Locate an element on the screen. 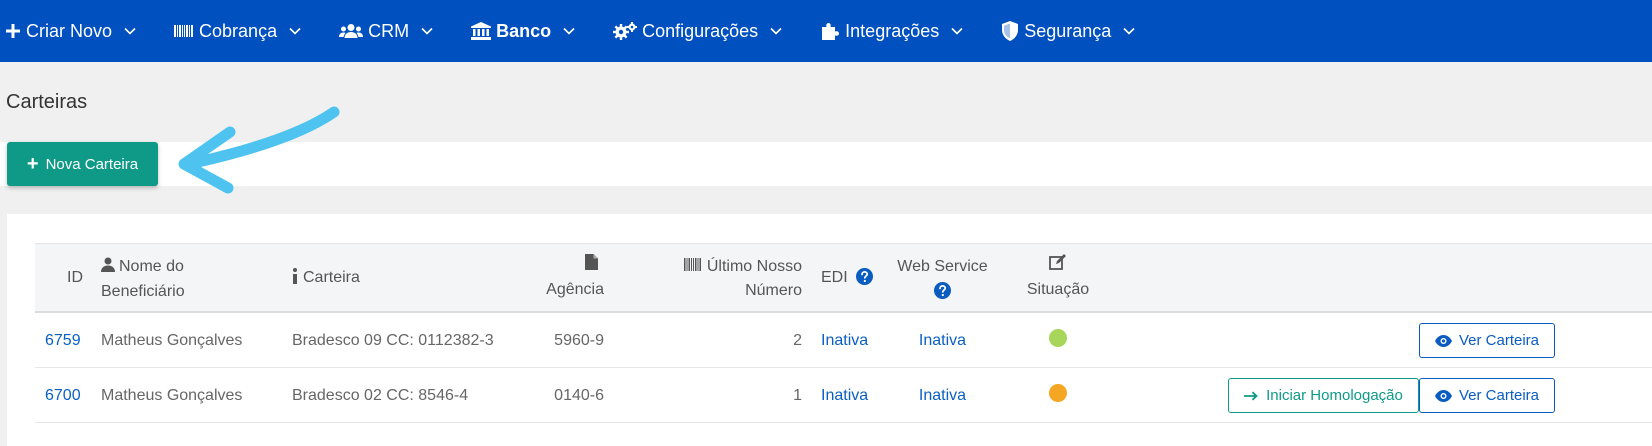 The height and width of the screenshot is (446, 1652). row-id-link: 6759 is located at coordinates (63, 340).